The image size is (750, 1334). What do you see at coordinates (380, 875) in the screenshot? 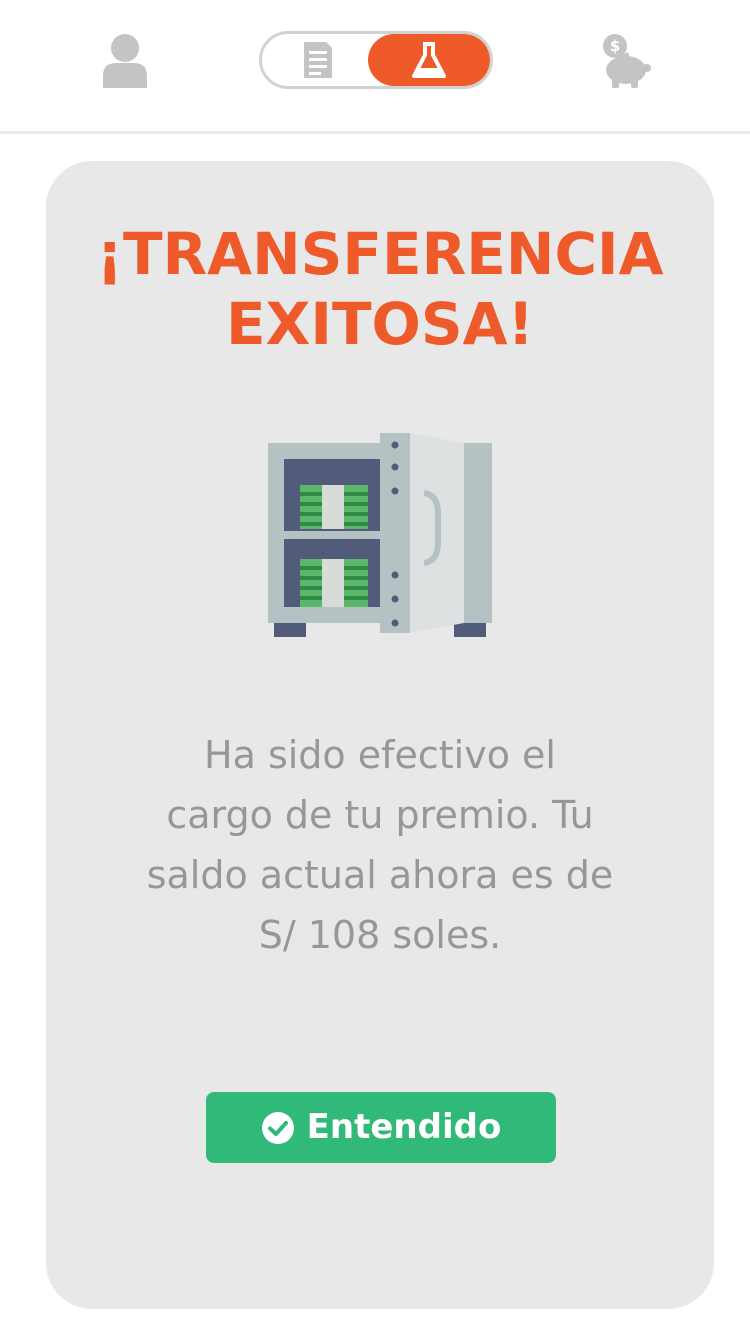
I see `message-line-3: saldo actual ahora es de` at bounding box center [380, 875].